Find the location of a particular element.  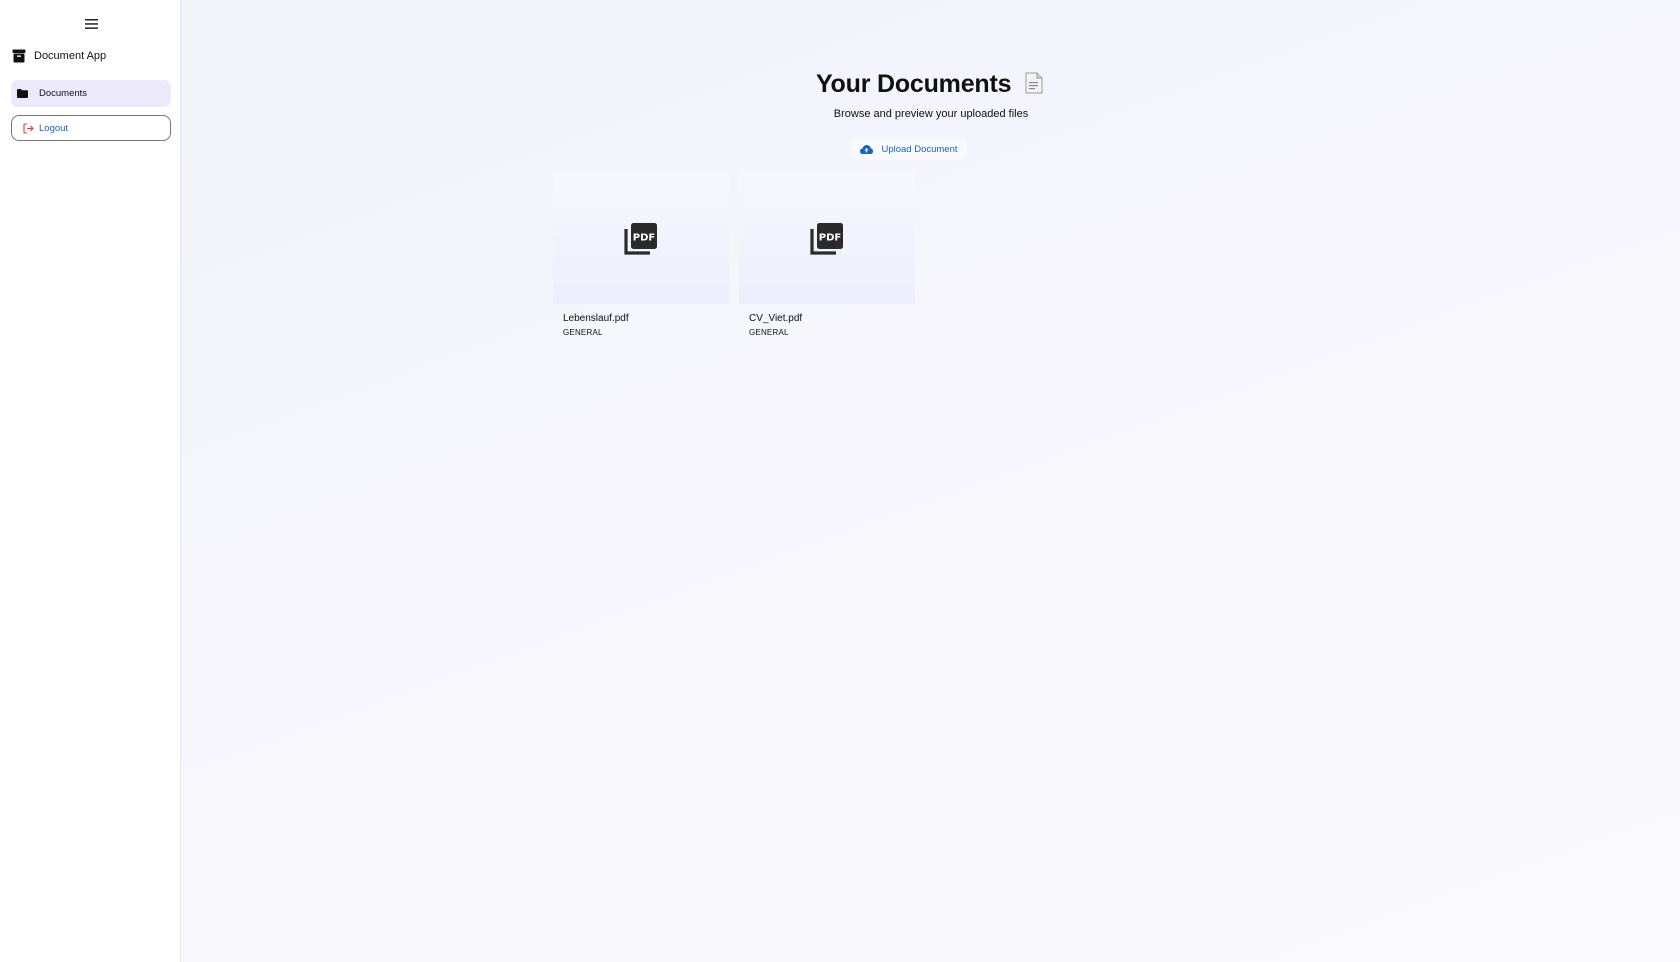

menu-icon is located at coordinates (91, 24).